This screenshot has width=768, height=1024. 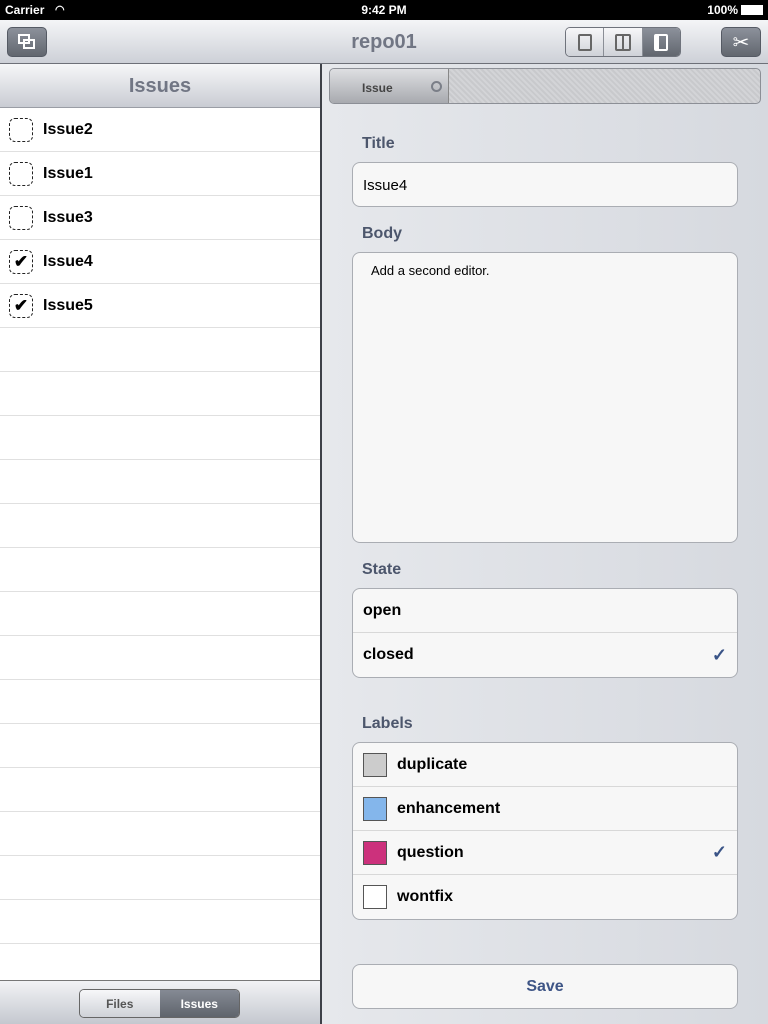 What do you see at coordinates (382, 610) in the screenshot?
I see `state-name: open` at bounding box center [382, 610].